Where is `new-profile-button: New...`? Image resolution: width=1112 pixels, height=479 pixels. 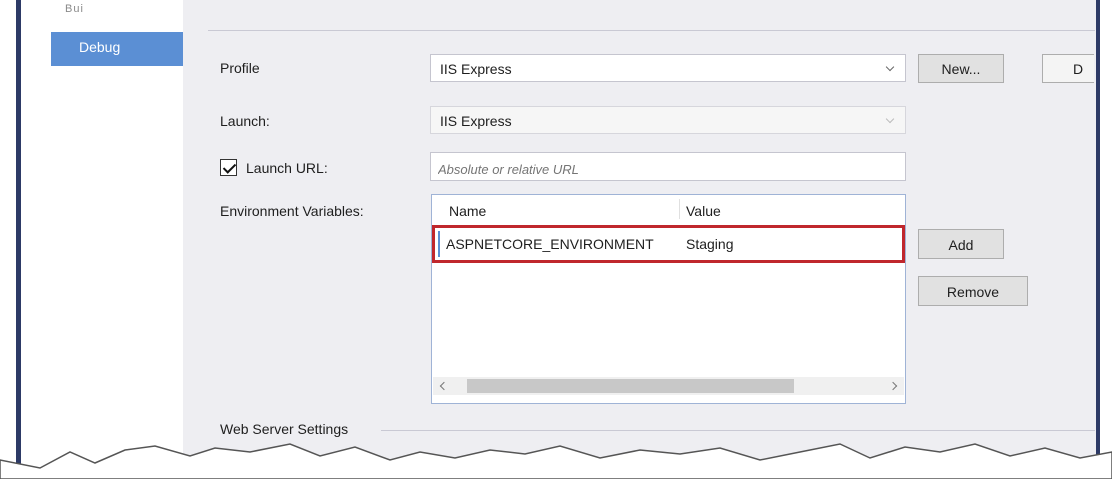 new-profile-button: New... is located at coordinates (961, 68).